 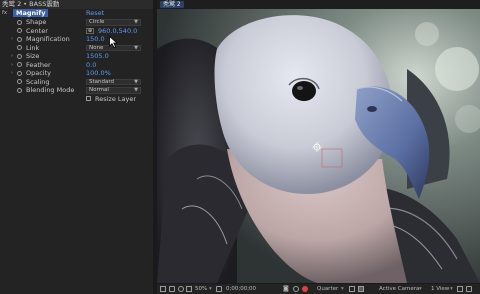 What do you see at coordinates (361, 289) in the screenshot?
I see `transparency-toggle-icon` at bounding box center [361, 289].